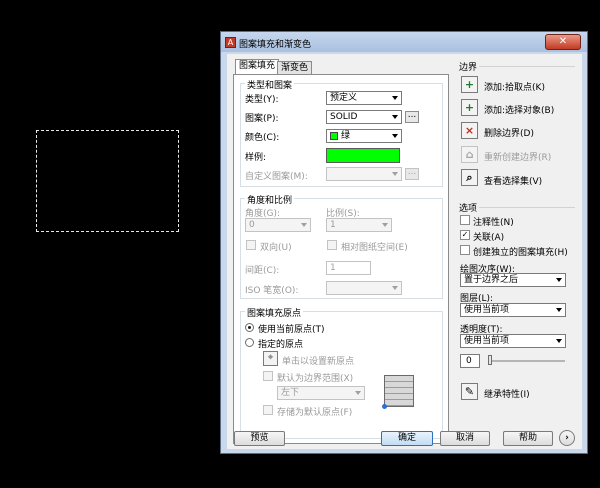  What do you see at coordinates (509, 132) in the screenshot?
I see `remove-boundaries-label: 删除边界(D)` at bounding box center [509, 132].